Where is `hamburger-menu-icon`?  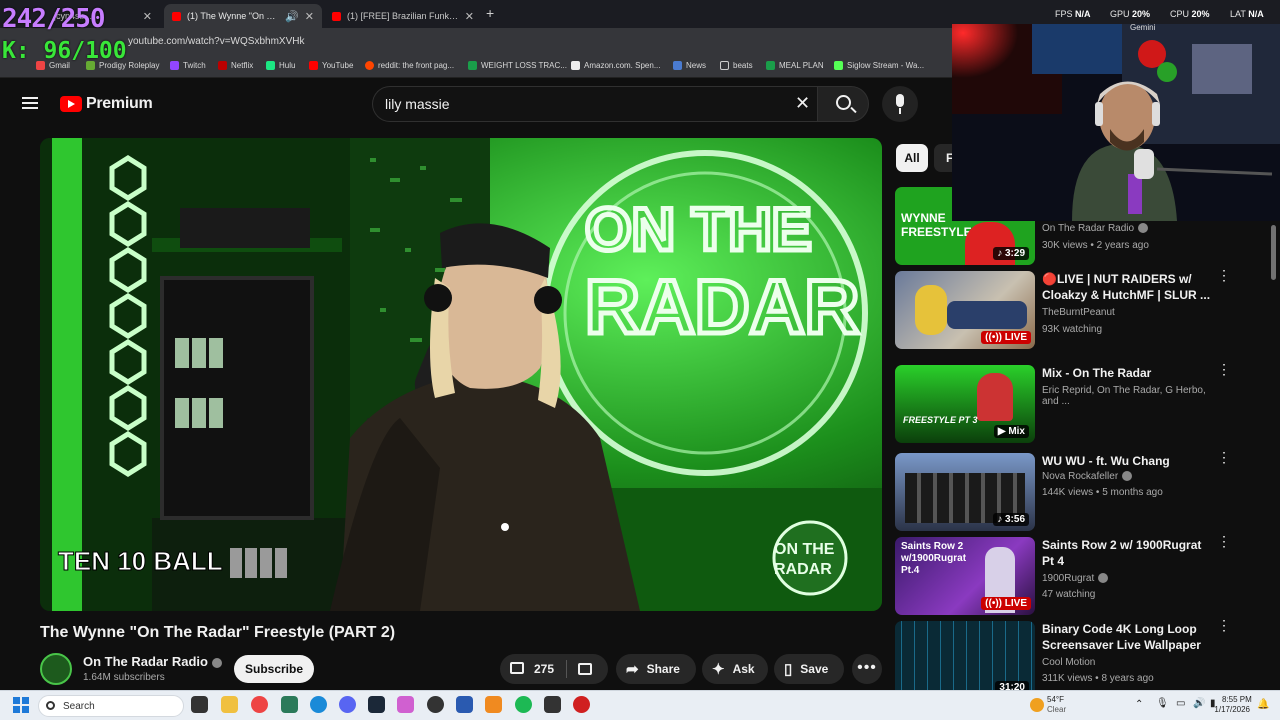 hamburger-menu-icon is located at coordinates (30, 103).